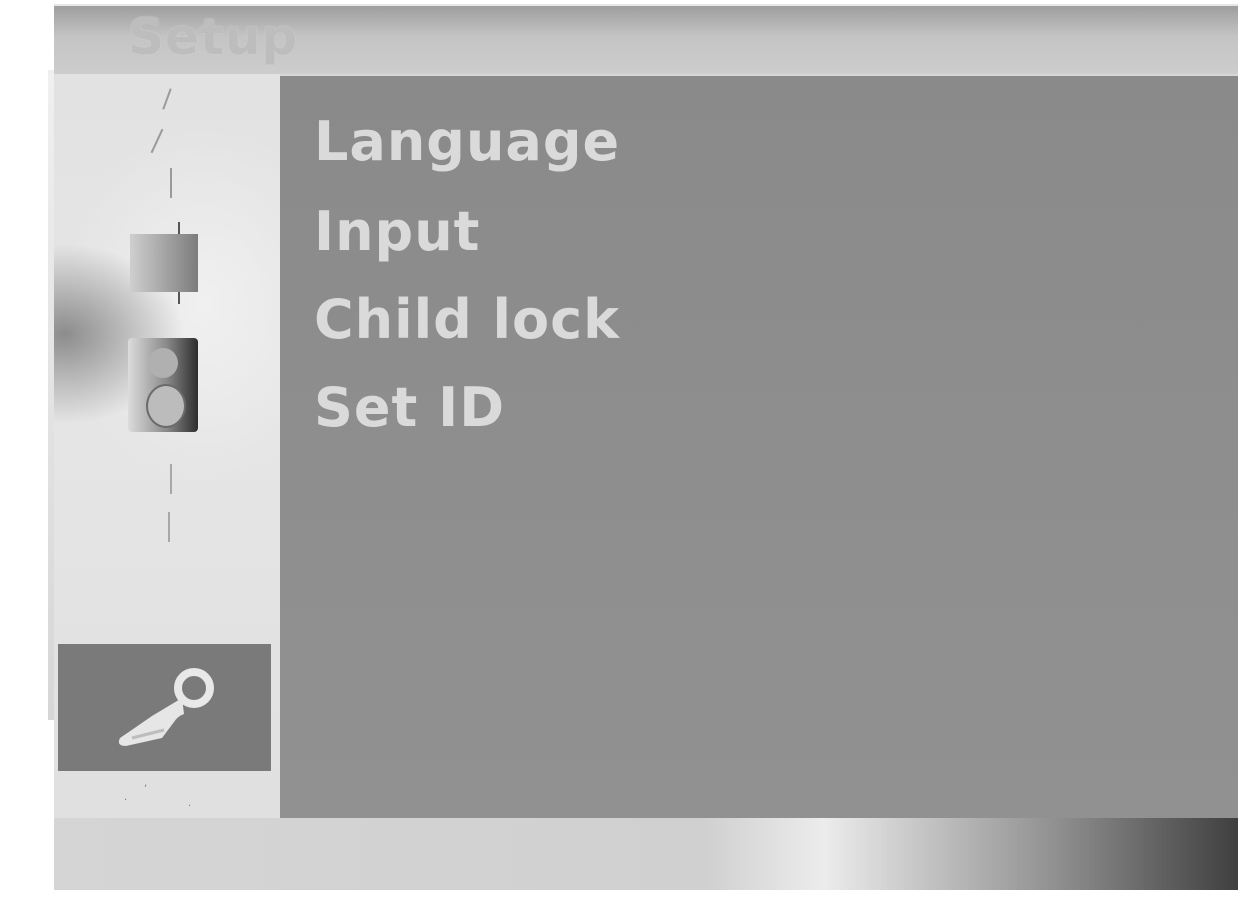  I want to click on setup-category-tile, so click(164, 707).